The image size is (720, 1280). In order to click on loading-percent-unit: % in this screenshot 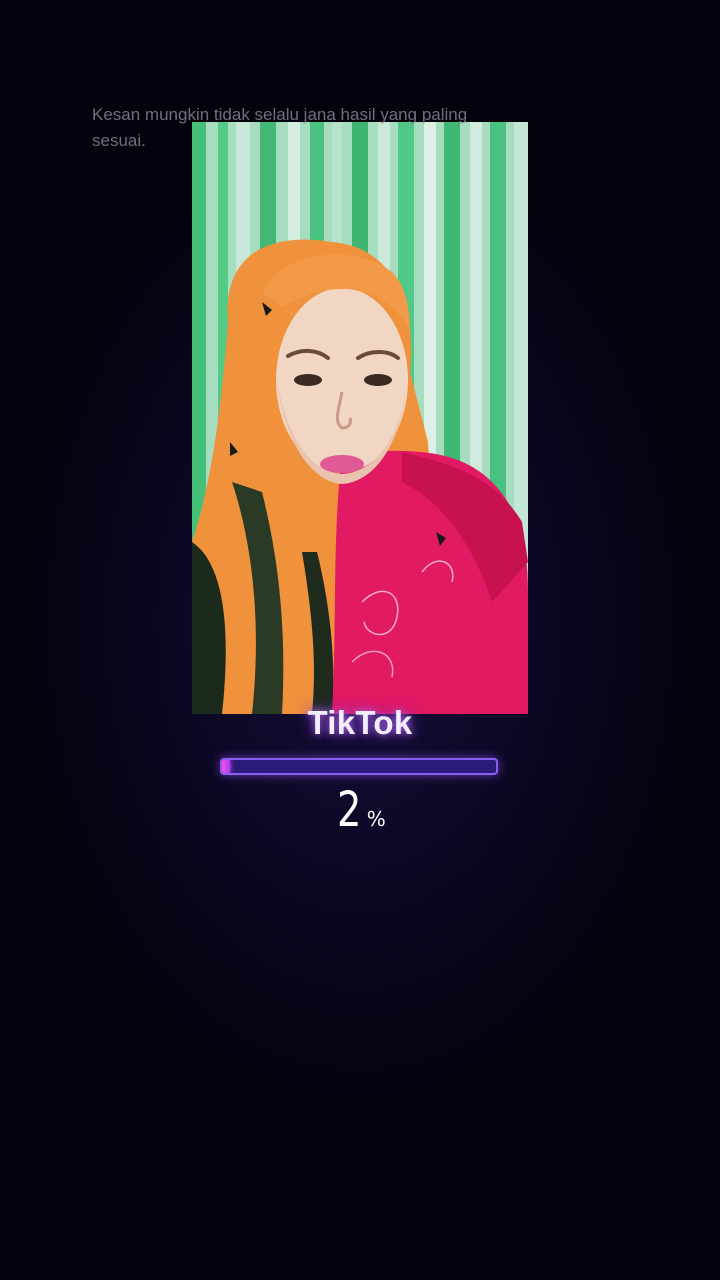, I will do `click(376, 819)`.